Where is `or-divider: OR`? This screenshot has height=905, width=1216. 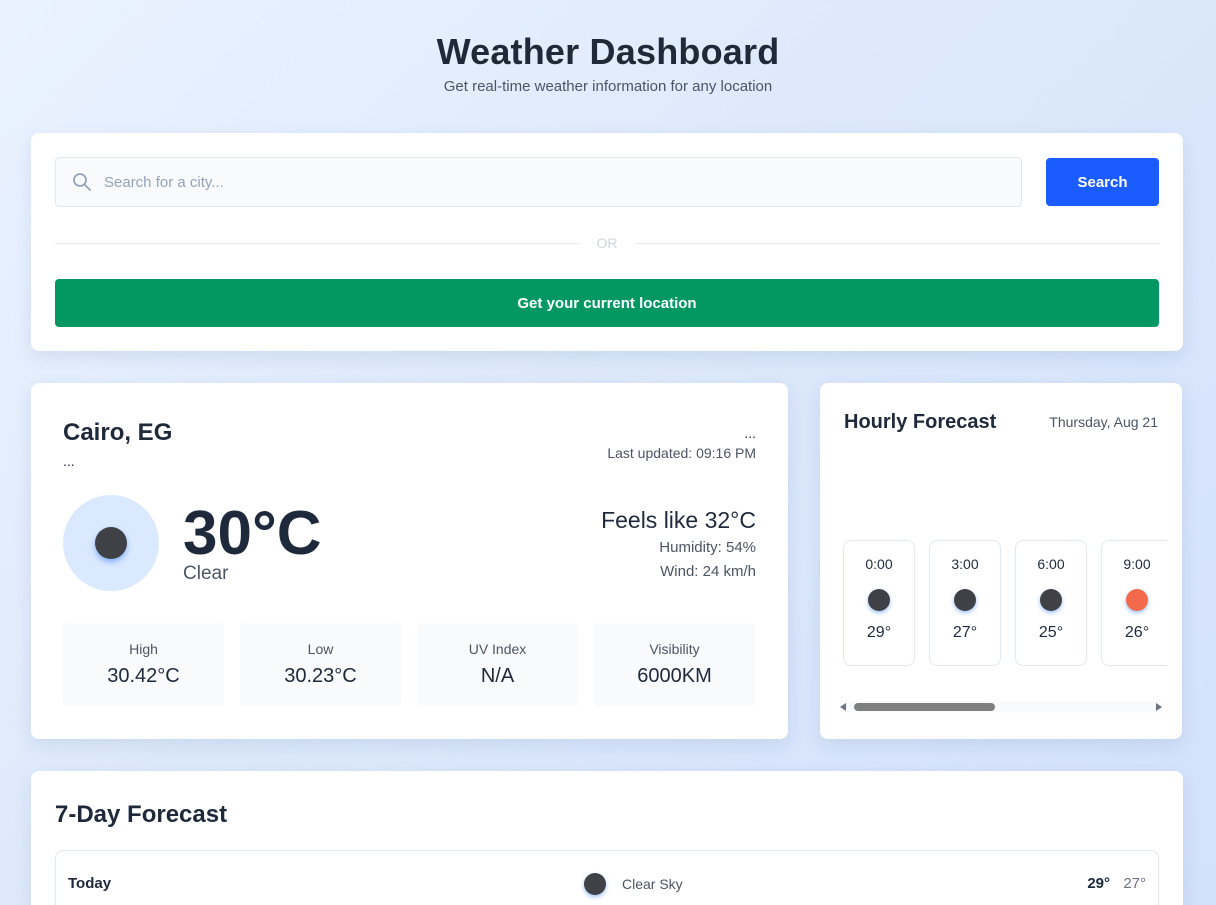
or-divider: OR is located at coordinates (607, 243).